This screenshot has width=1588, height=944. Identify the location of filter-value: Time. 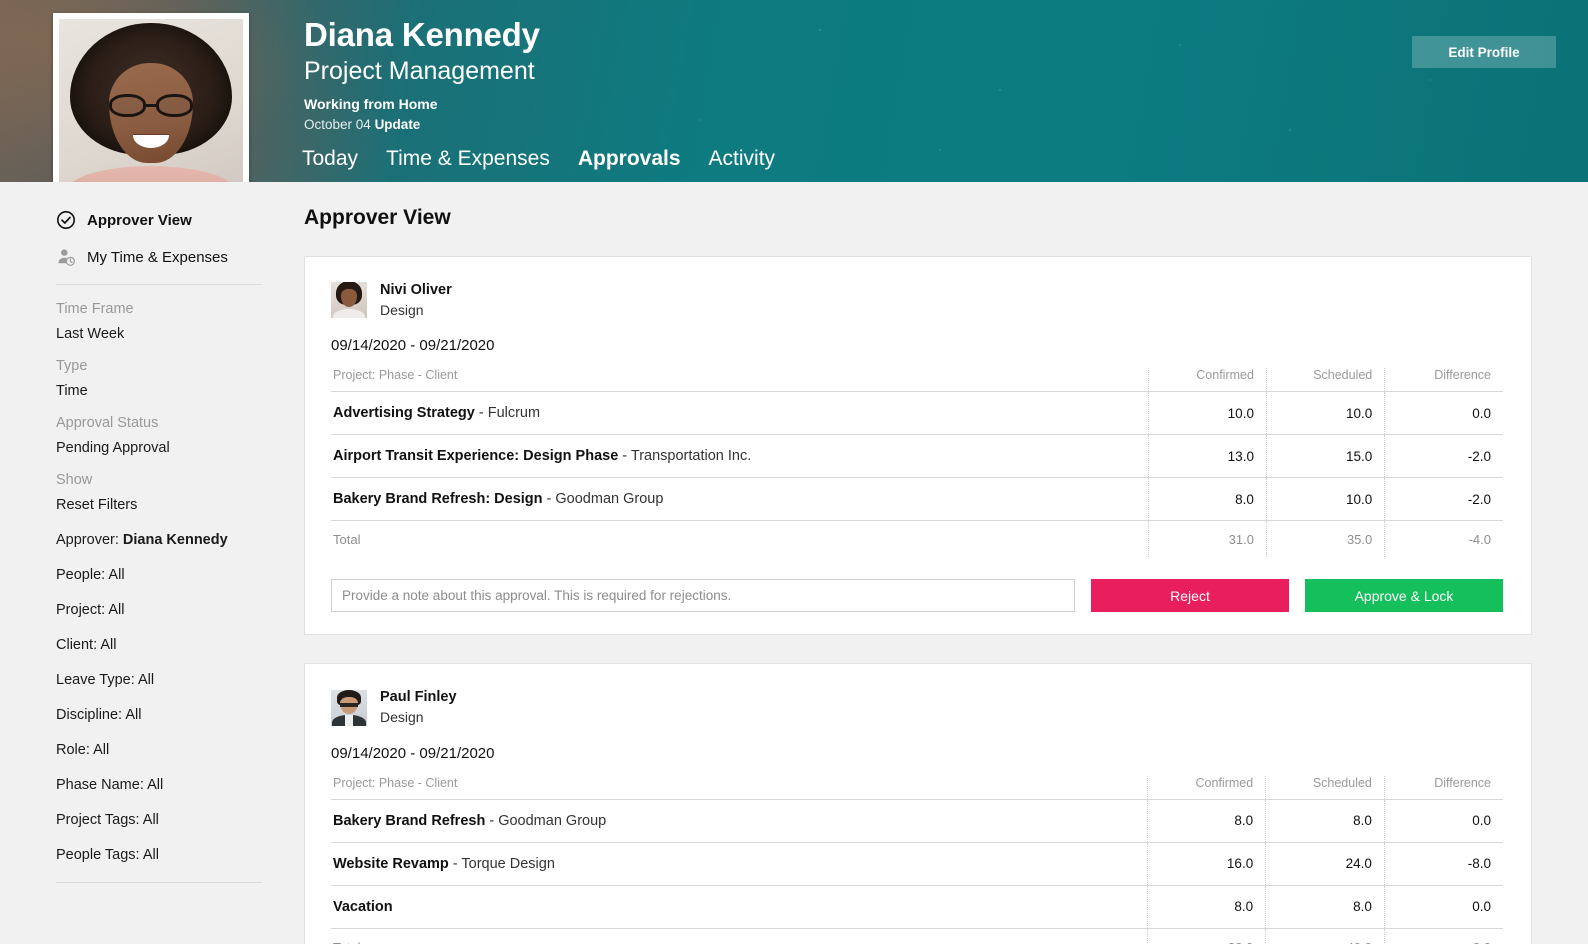
(164, 391).